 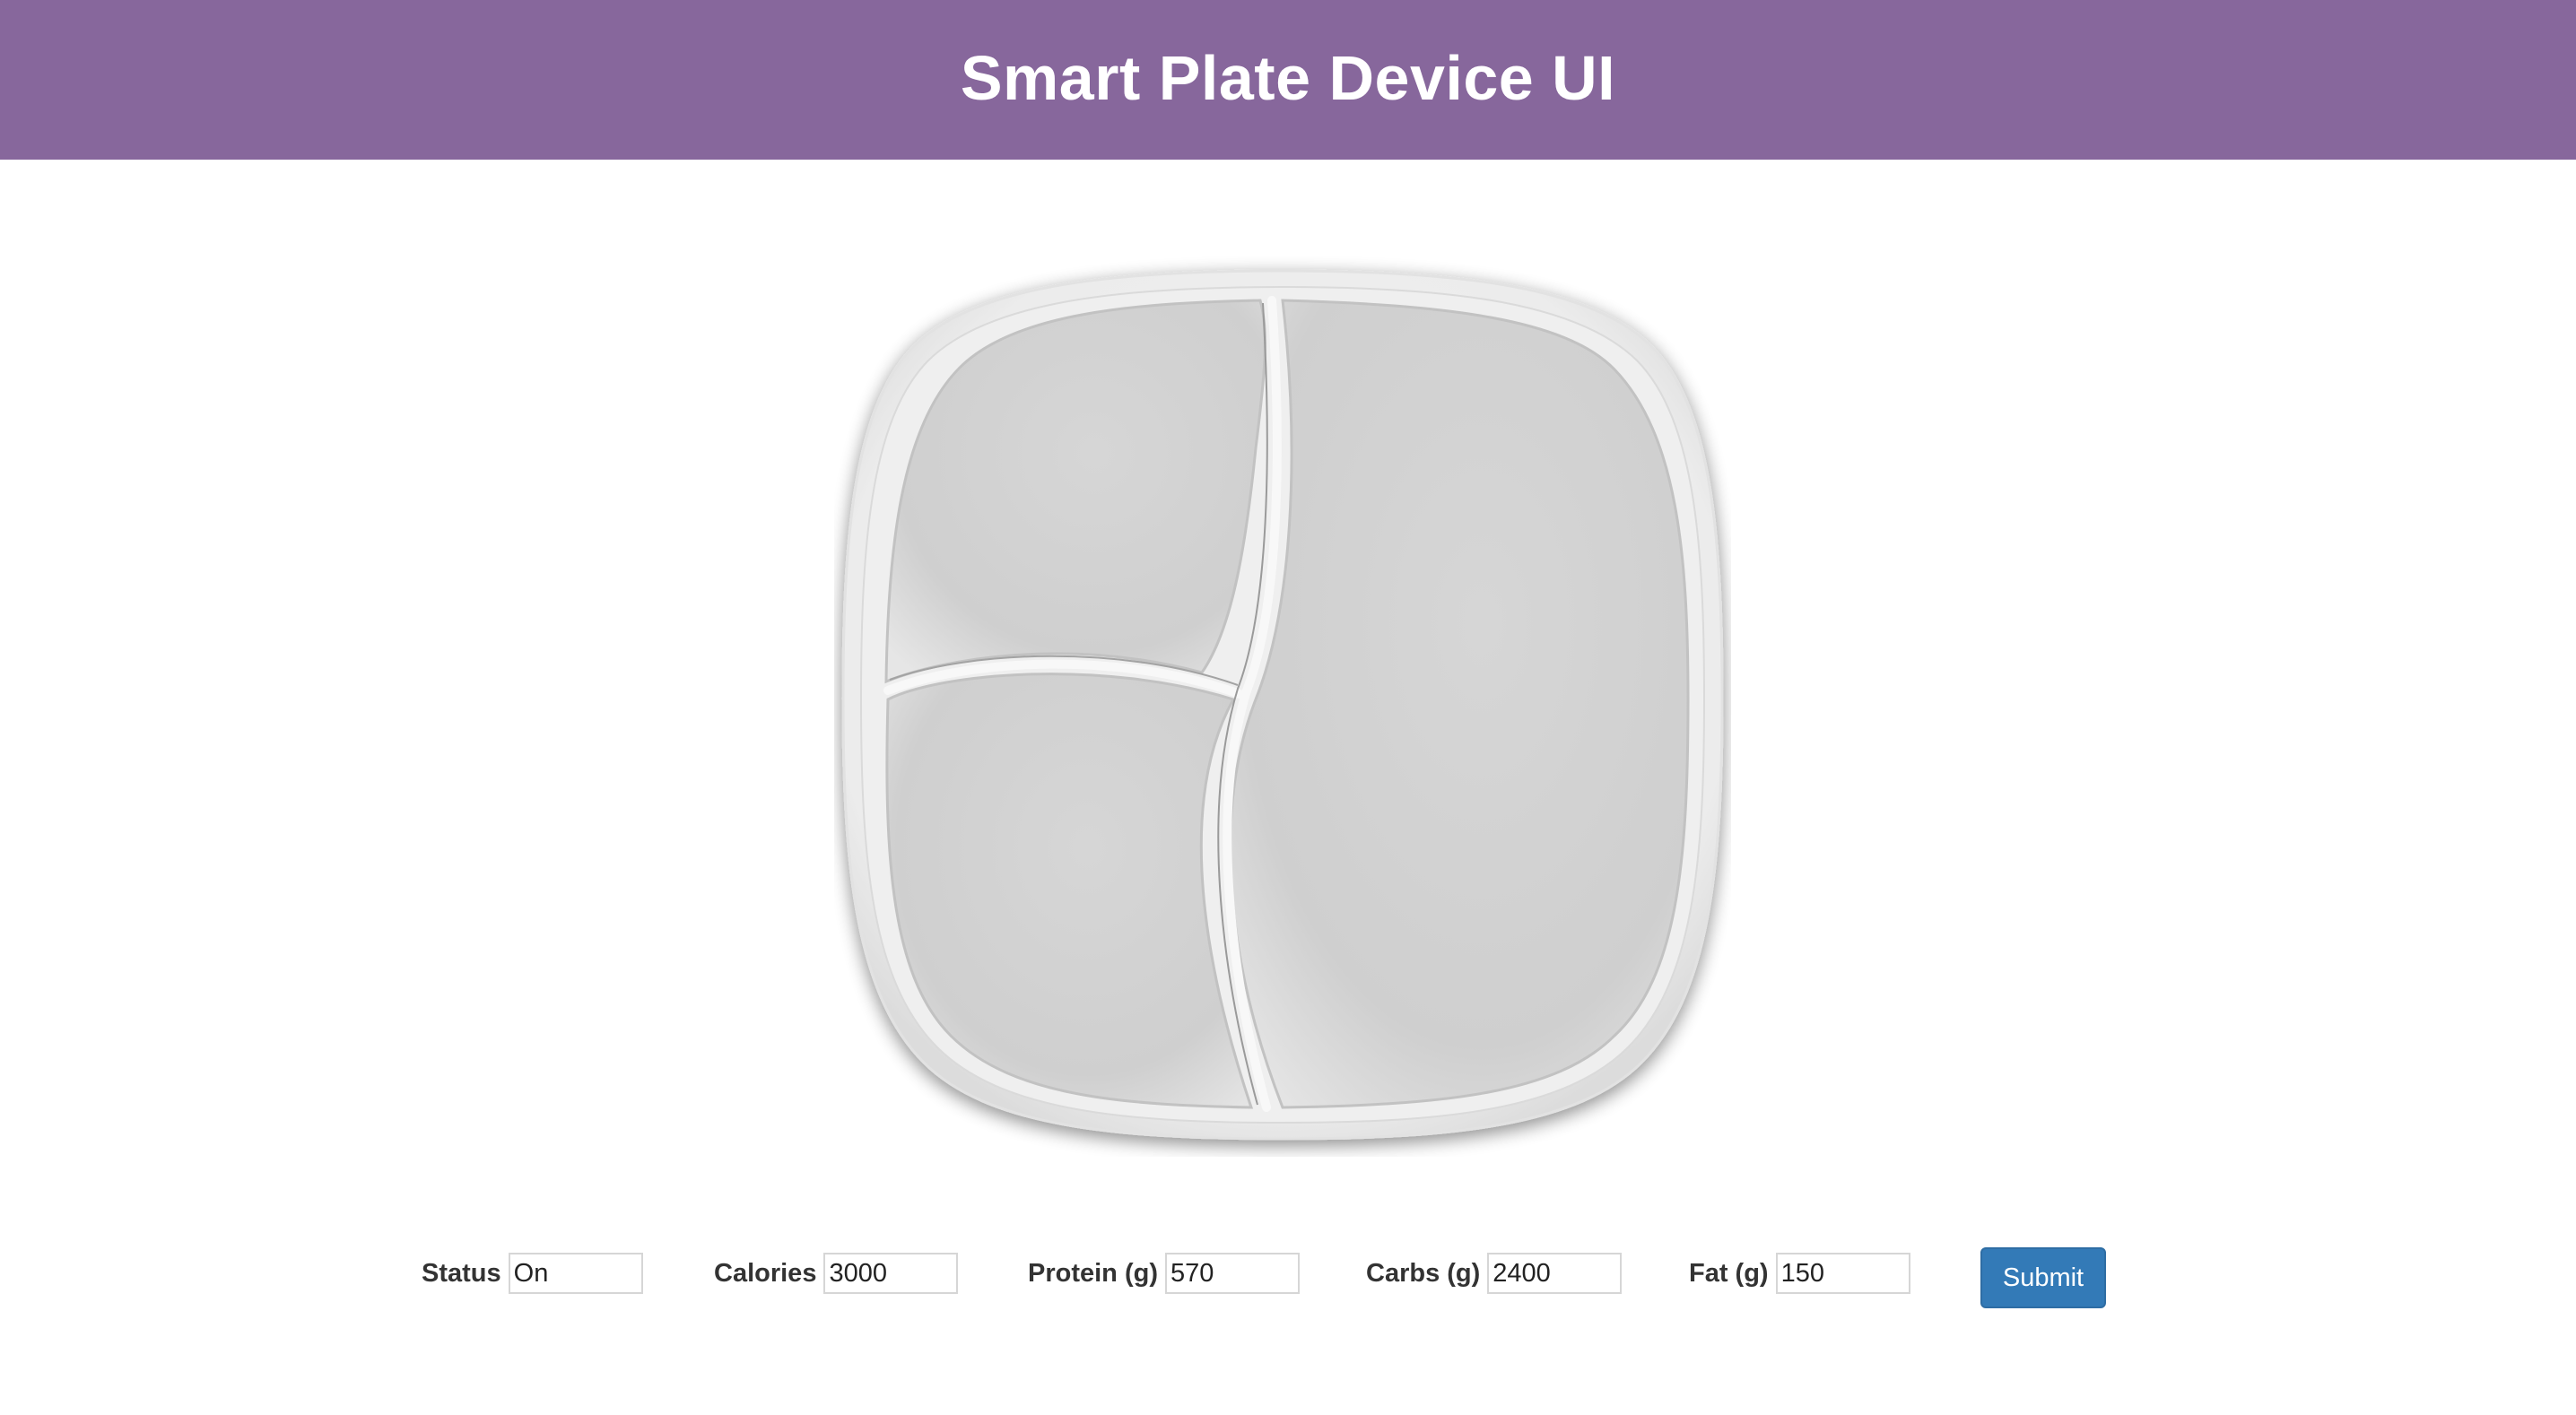 I want to click on status-label: Status, so click(x=461, y=1273).